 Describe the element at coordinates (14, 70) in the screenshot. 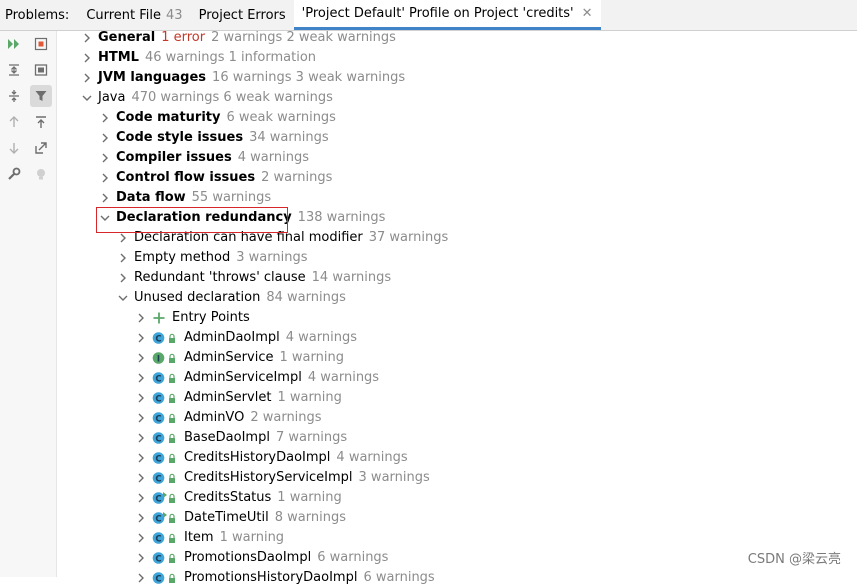

I see `expand-all-icon` at that location.